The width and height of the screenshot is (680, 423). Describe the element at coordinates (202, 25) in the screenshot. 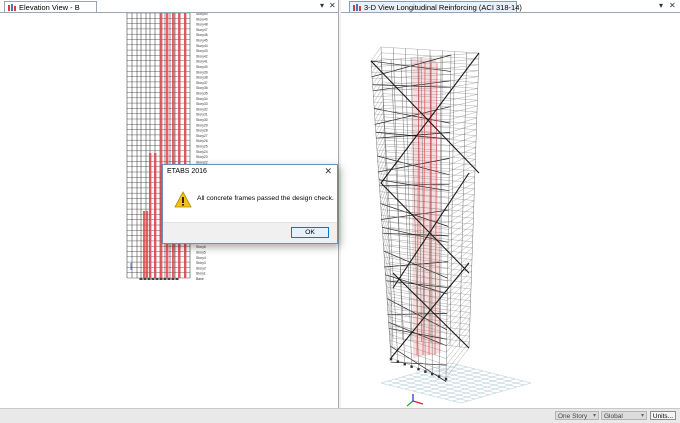

I see `story-label: Story48` at that location.